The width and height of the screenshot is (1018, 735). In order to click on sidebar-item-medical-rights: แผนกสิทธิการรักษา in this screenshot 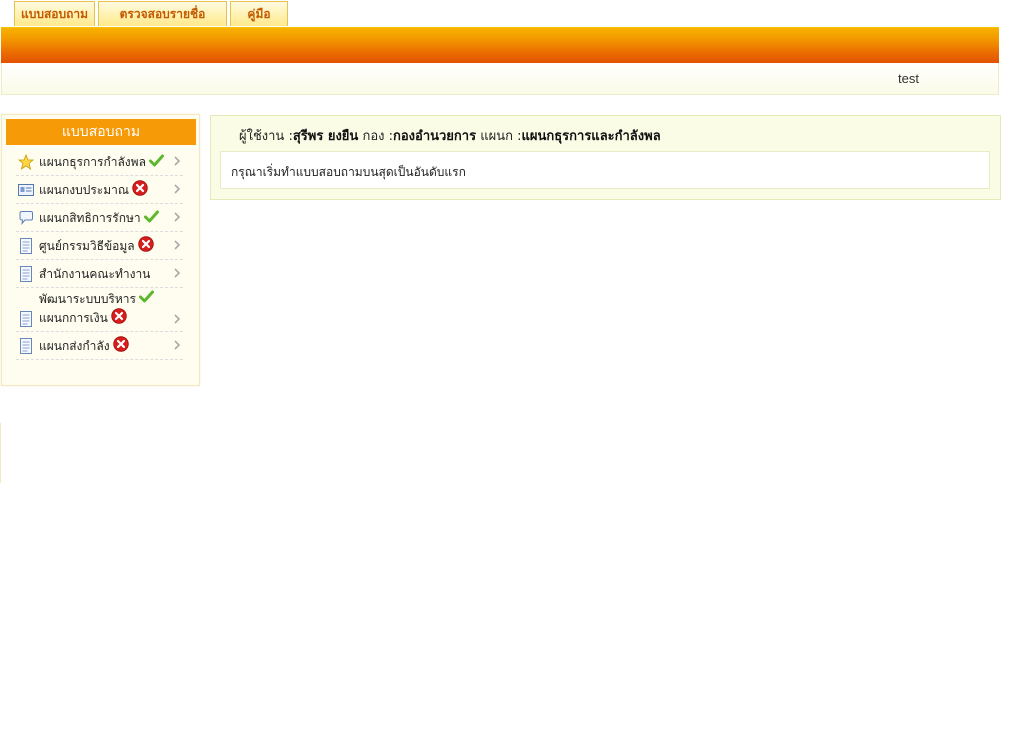, I will do `click(99, 218)`.